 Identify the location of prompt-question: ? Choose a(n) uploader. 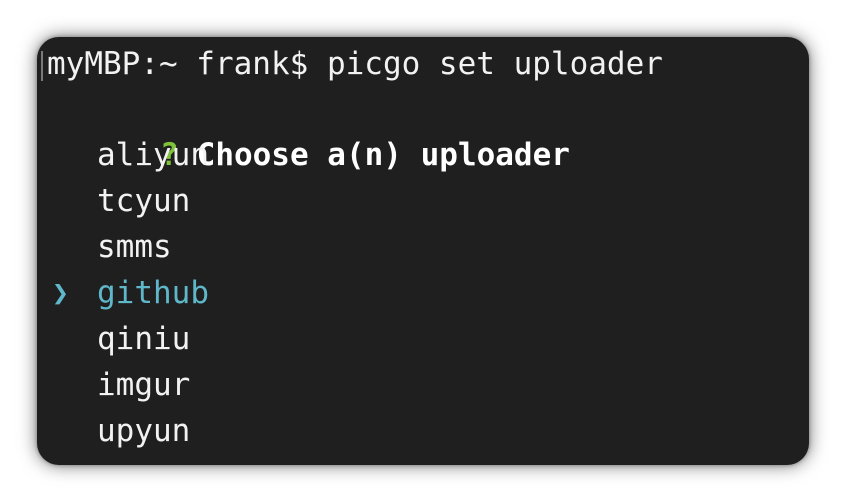
(309, 129).